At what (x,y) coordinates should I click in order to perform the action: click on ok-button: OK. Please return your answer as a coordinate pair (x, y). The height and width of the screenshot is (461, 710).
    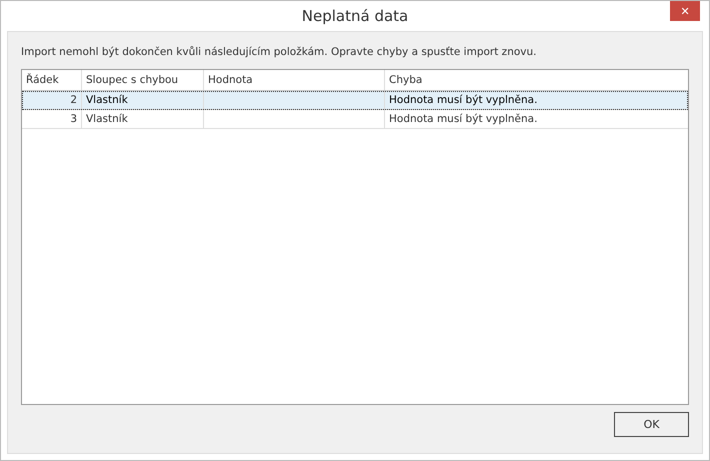
    Looking at the image, I should click on (651, 424).